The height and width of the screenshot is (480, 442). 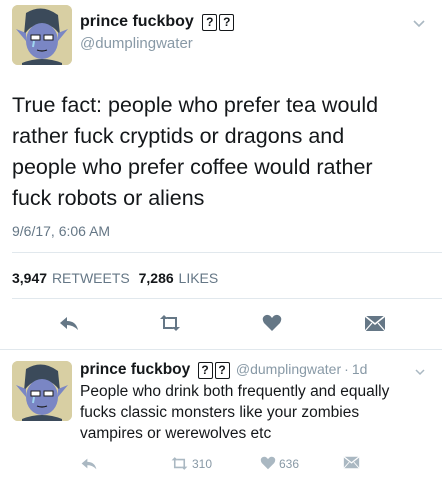 I want to click on display-name: prince fuckboy ??, so click(x=157, y=22).